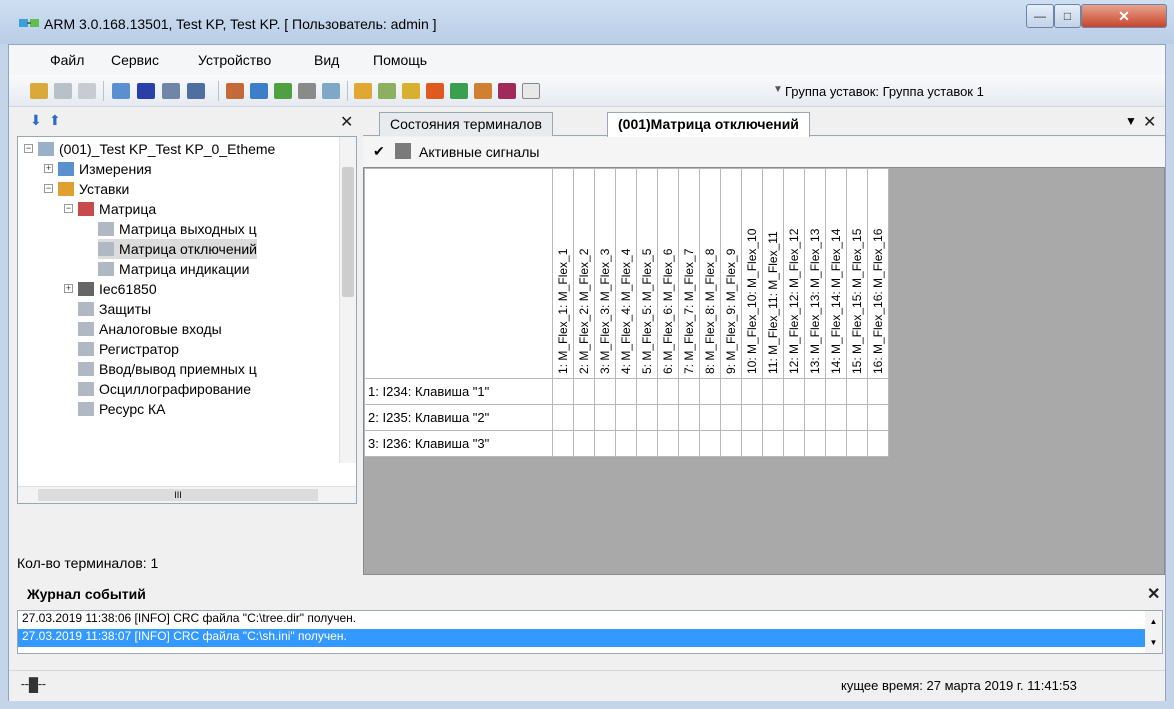 The height and width of the screenshot is (709, 1174). What do you see at coordinates (379, 151) in the screenshot?
I see `check-signals-icon: ✔` at bounding box center [379, 151].